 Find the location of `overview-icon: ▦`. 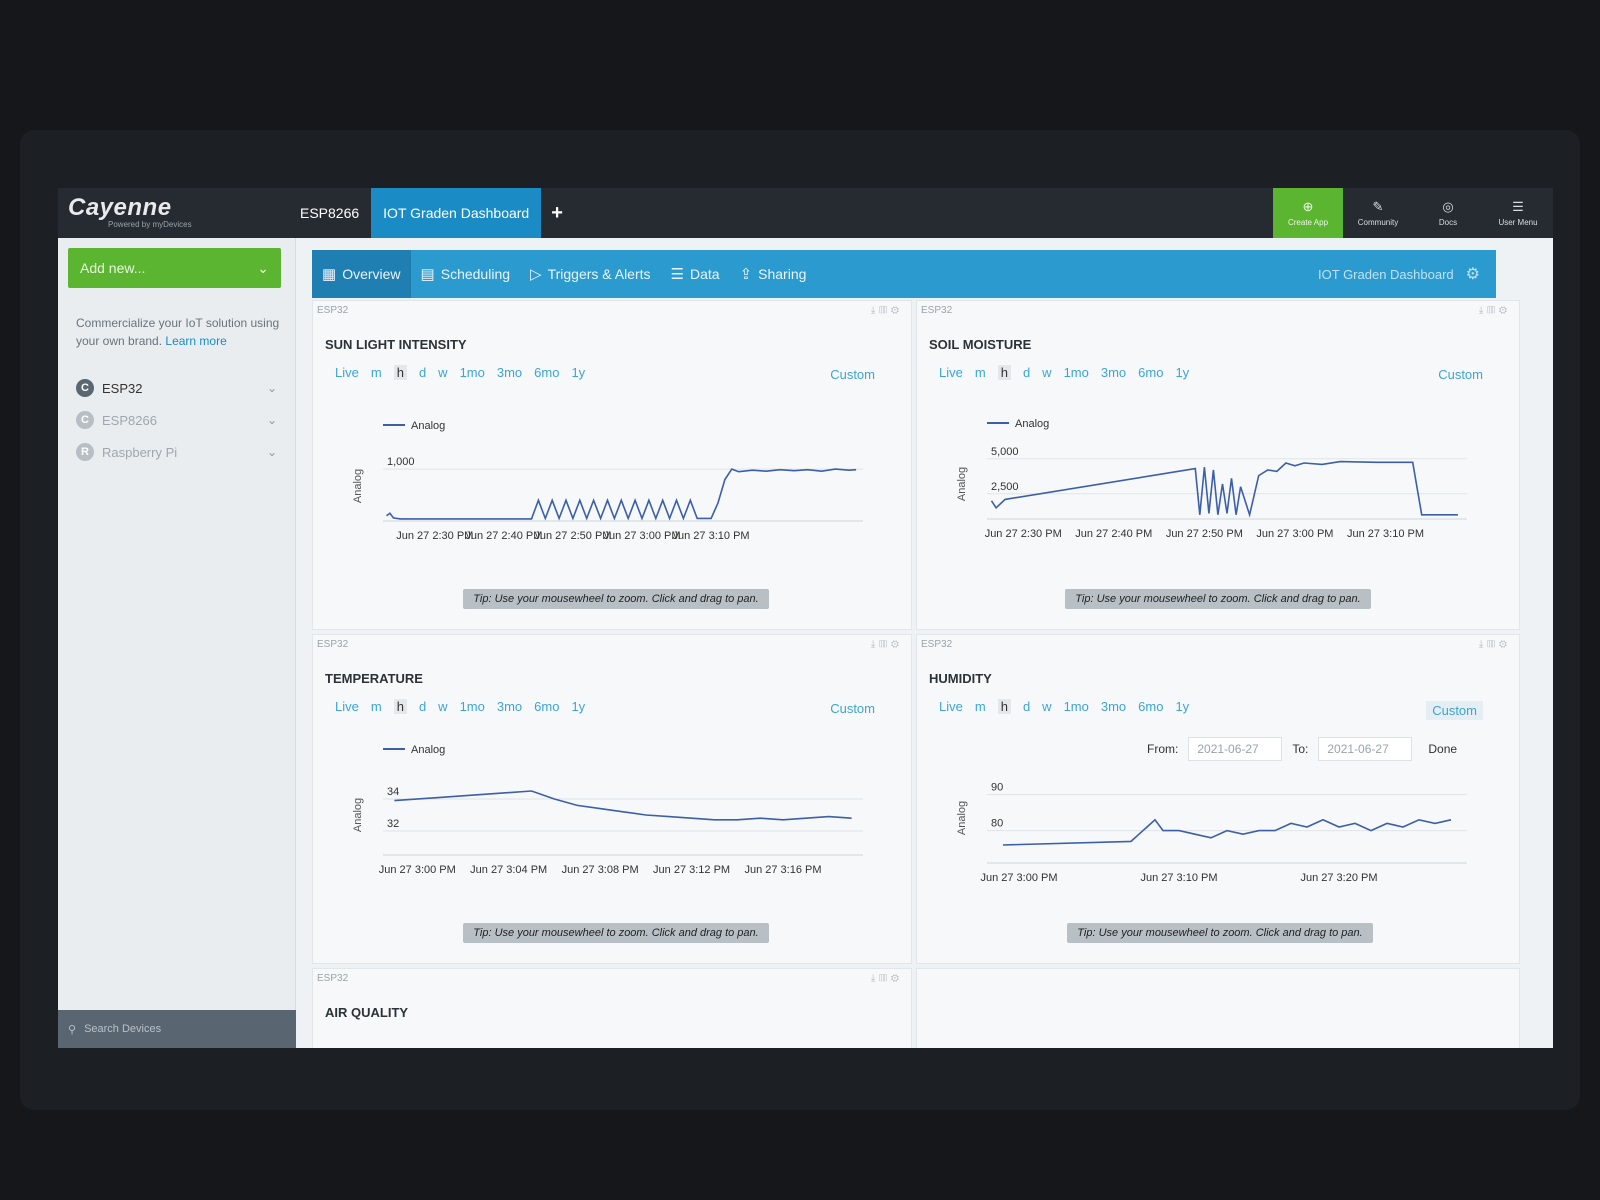

overview-icon: ▦ is located at coordinates (329, 274).